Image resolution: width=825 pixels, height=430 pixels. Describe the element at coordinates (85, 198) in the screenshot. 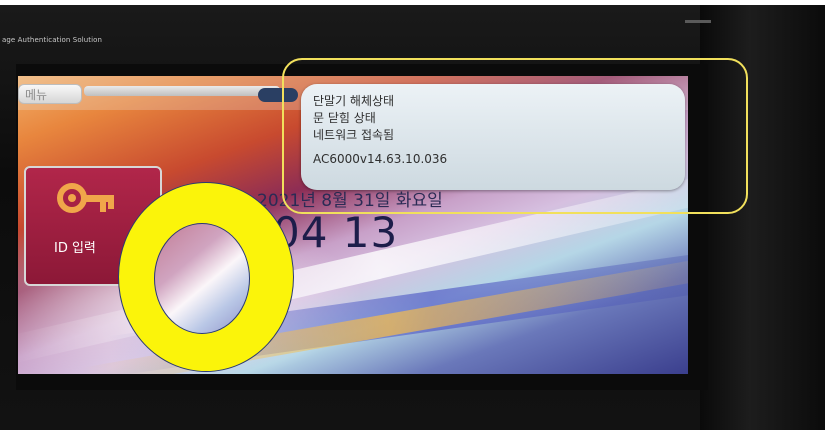

I see `key-icon` at that location.